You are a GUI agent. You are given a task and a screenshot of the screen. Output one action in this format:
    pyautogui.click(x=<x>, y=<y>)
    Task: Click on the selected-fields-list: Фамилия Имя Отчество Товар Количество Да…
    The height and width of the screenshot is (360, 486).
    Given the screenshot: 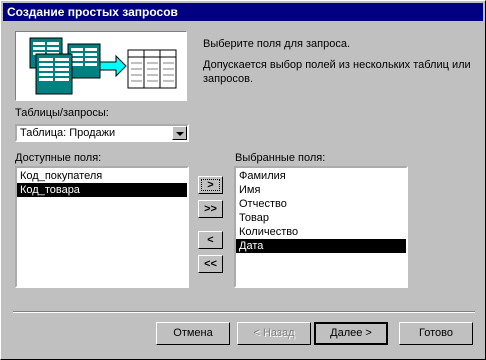 What is the action you would take?
    pyautogui.click(x=321, y=227)
    